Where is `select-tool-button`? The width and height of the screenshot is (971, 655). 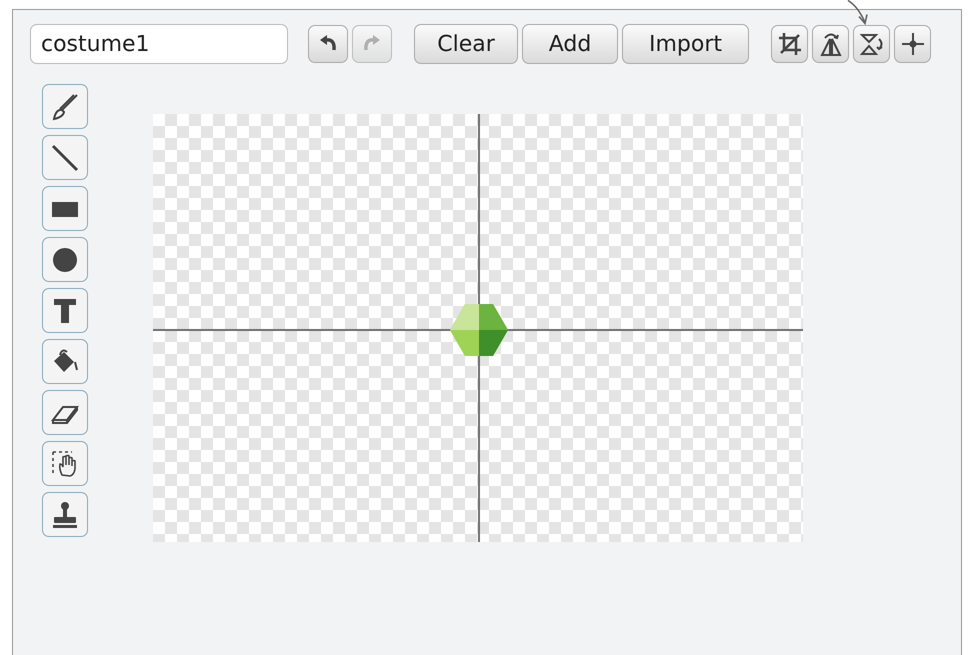
select-tool-button is located at coordinates (65, 463).